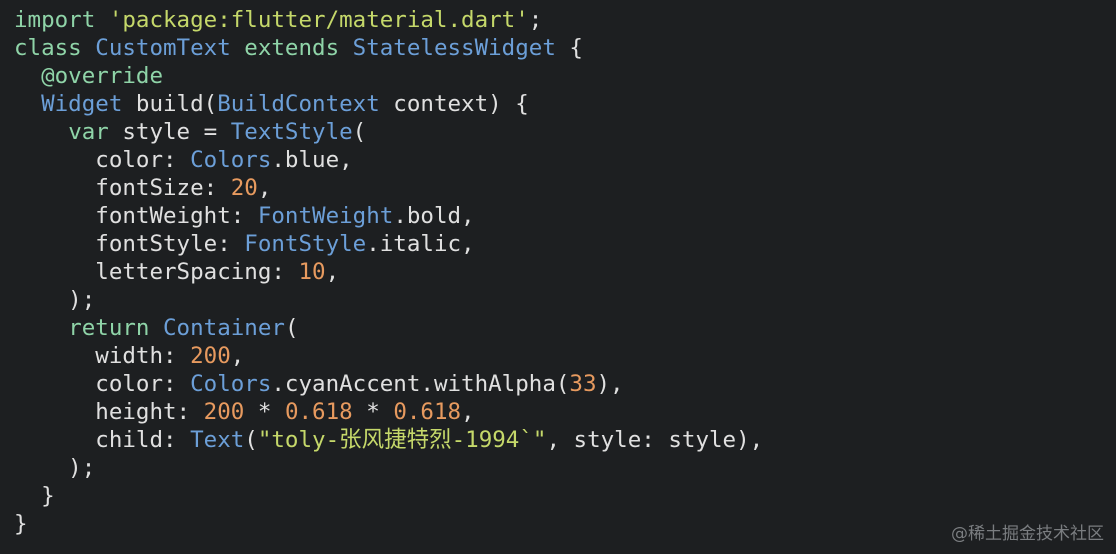  Describe the element at coordinates (420, 384) in the screenshot. I see `code-token: .cyanAccent.withAlpha(` at that location.